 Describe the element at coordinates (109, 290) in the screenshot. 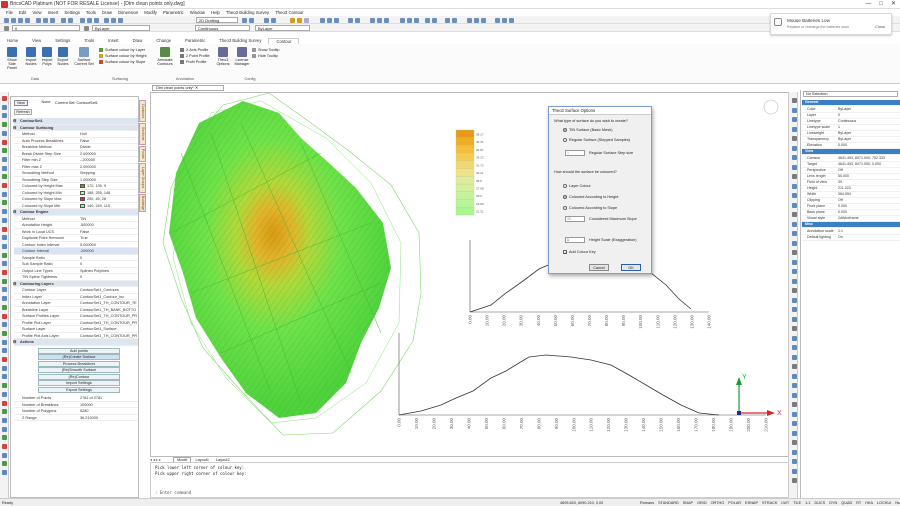

I see `property-value: ContourSet1_Contours` at that location.